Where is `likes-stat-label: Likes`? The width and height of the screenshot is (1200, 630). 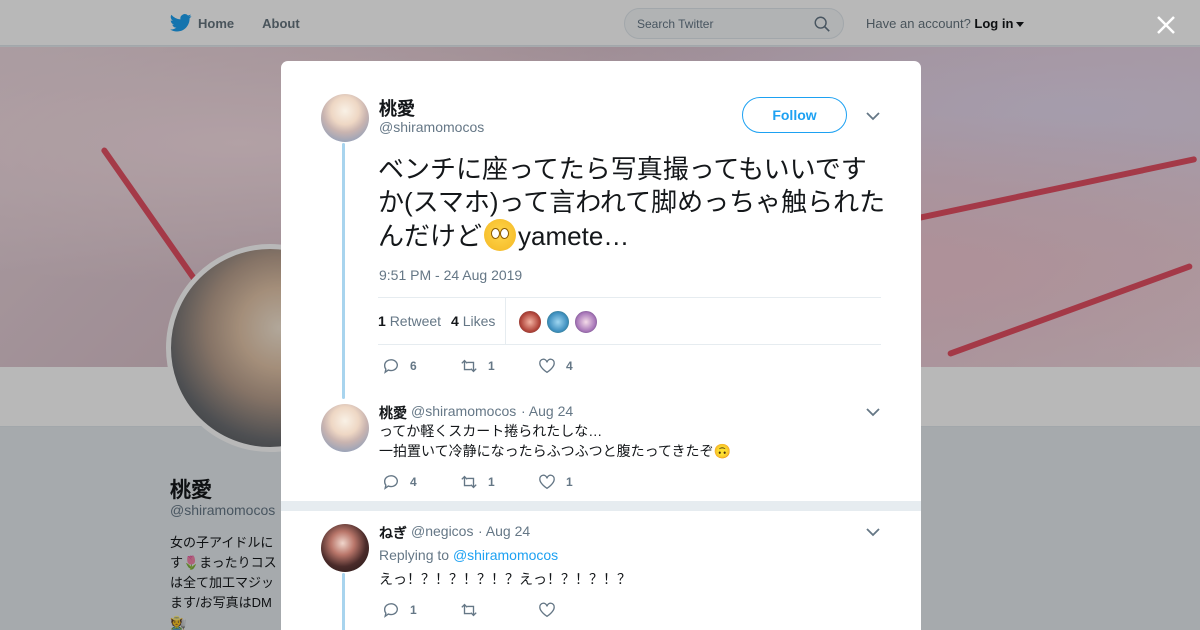 likes-stat-label: Likes is located at coordinates (479, 321).